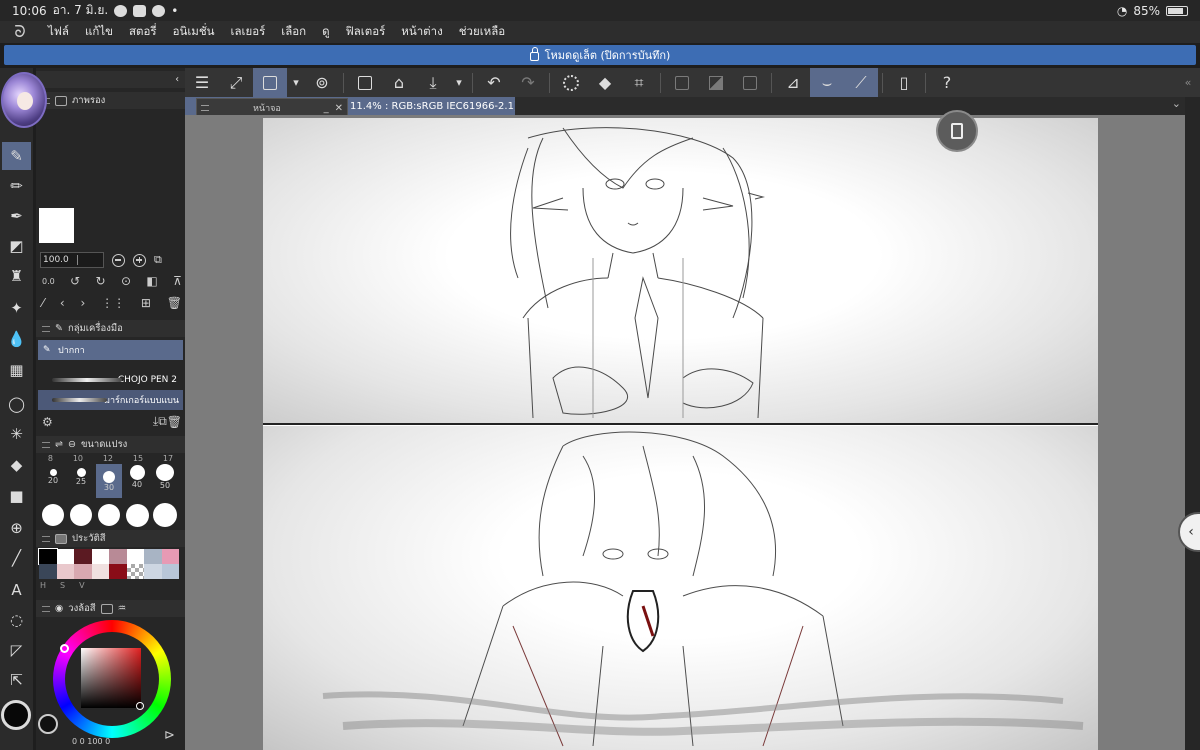 This screenshot has width=1200, height=750. What do you see at coordinates (861, 82) in the screenshot?
I see `pressure-icon: ⟋` at bounding box center [861, 82].